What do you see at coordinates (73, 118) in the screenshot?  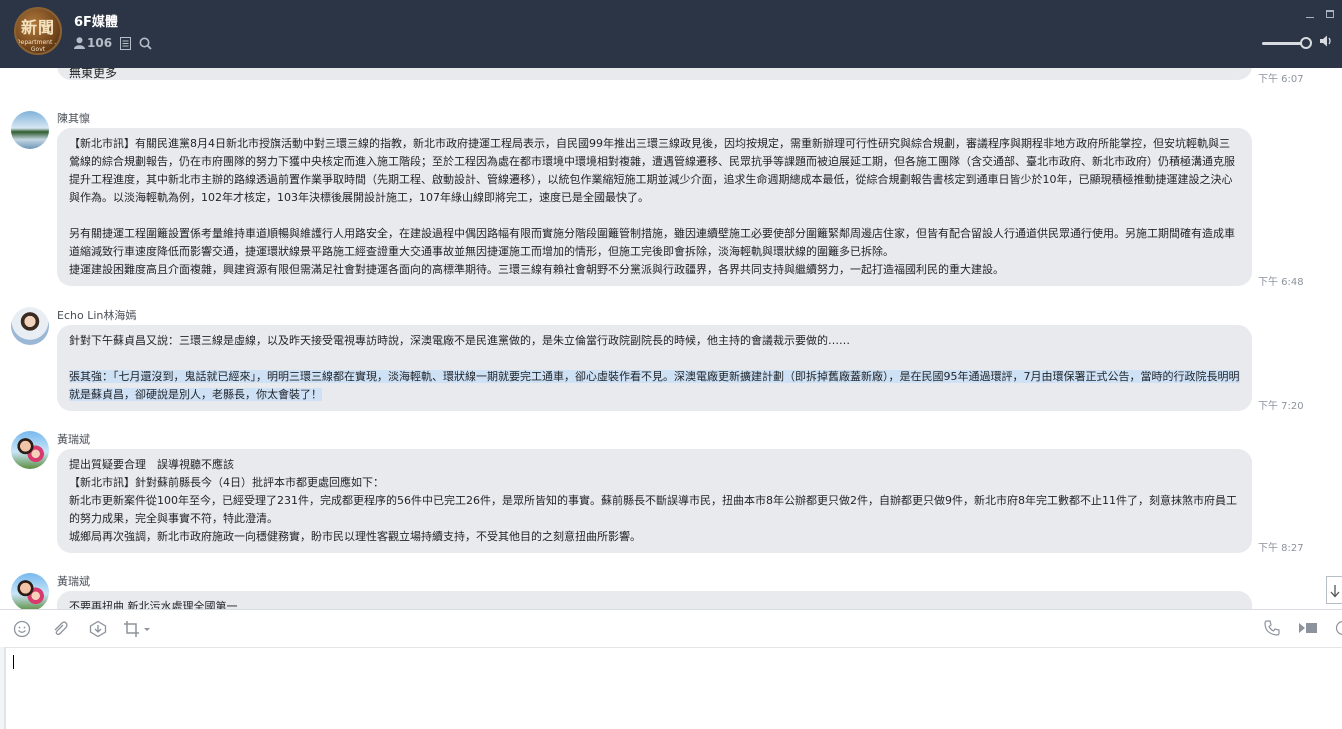 I see `sender-name: 陳其懔` at bounding box center [73, 118].